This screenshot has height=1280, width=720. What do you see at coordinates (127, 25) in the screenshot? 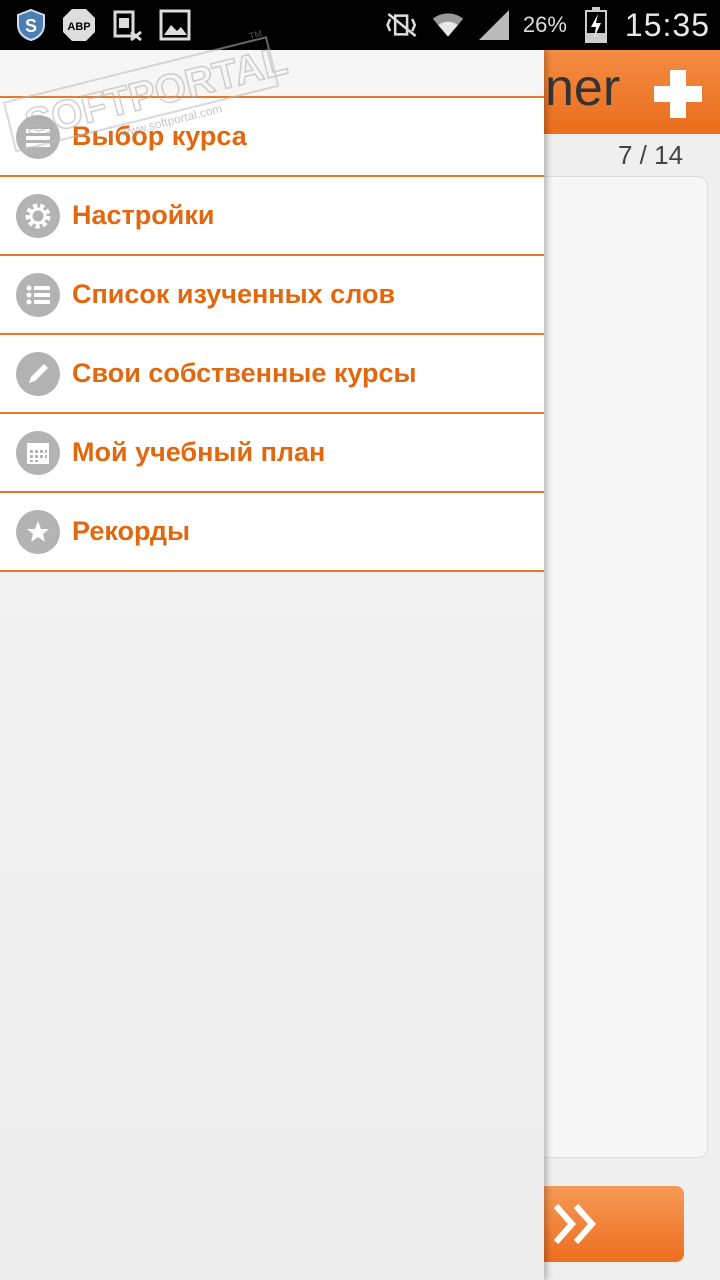
I see `sim-off-icon` at bounding box center [127, 25].